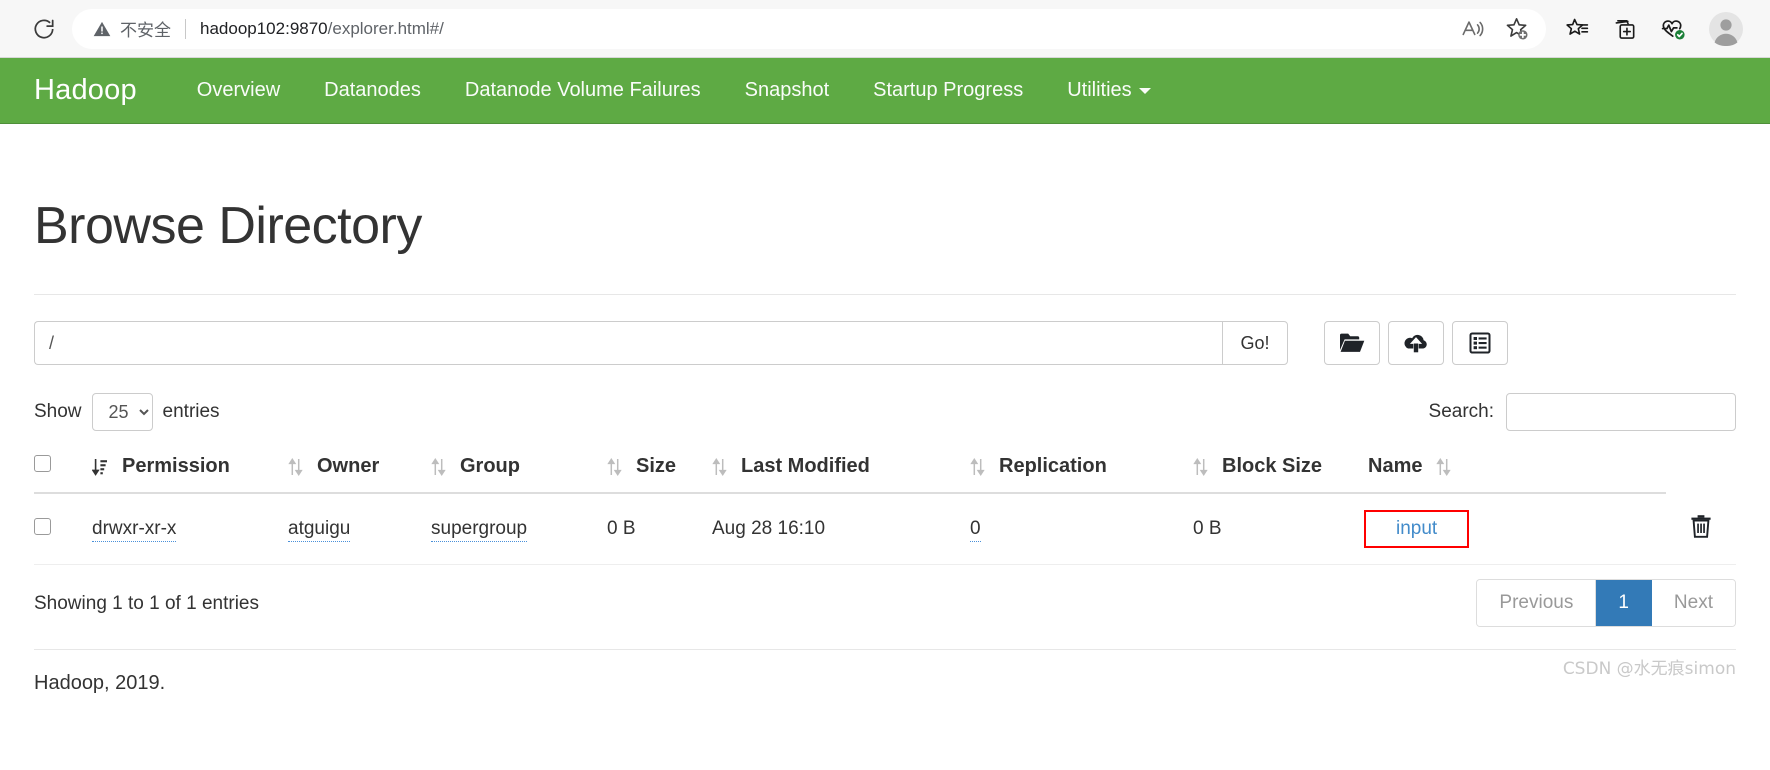 This screenshot has height=770, width=1770. I want to click on path-action-buttons, so click(1416, 343).